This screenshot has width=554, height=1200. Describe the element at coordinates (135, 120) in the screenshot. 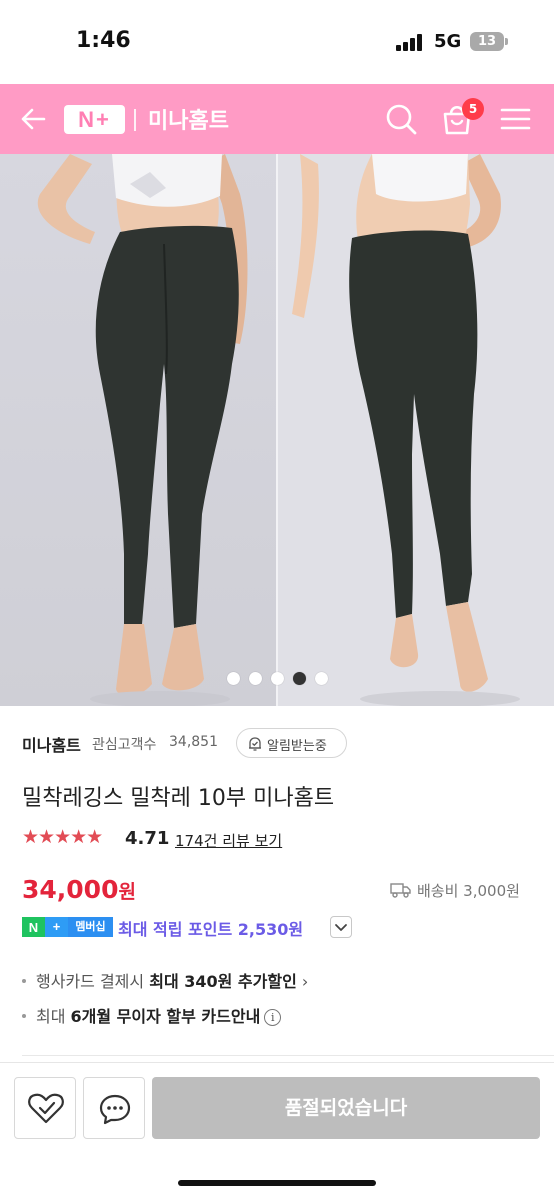

I see `logo-divider` at that location.